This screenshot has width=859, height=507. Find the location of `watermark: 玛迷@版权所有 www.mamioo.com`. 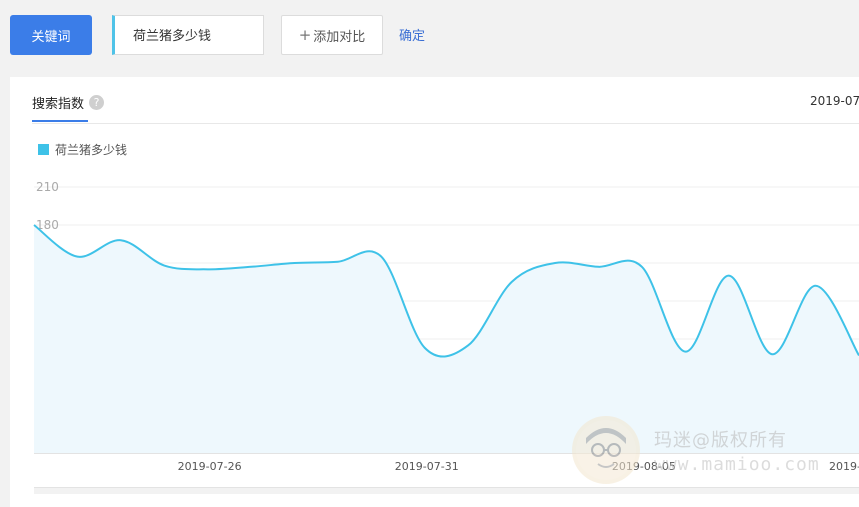

watermark: 玛迷@版权所有 www.mamioo.com is located at coordinates (714, 450).